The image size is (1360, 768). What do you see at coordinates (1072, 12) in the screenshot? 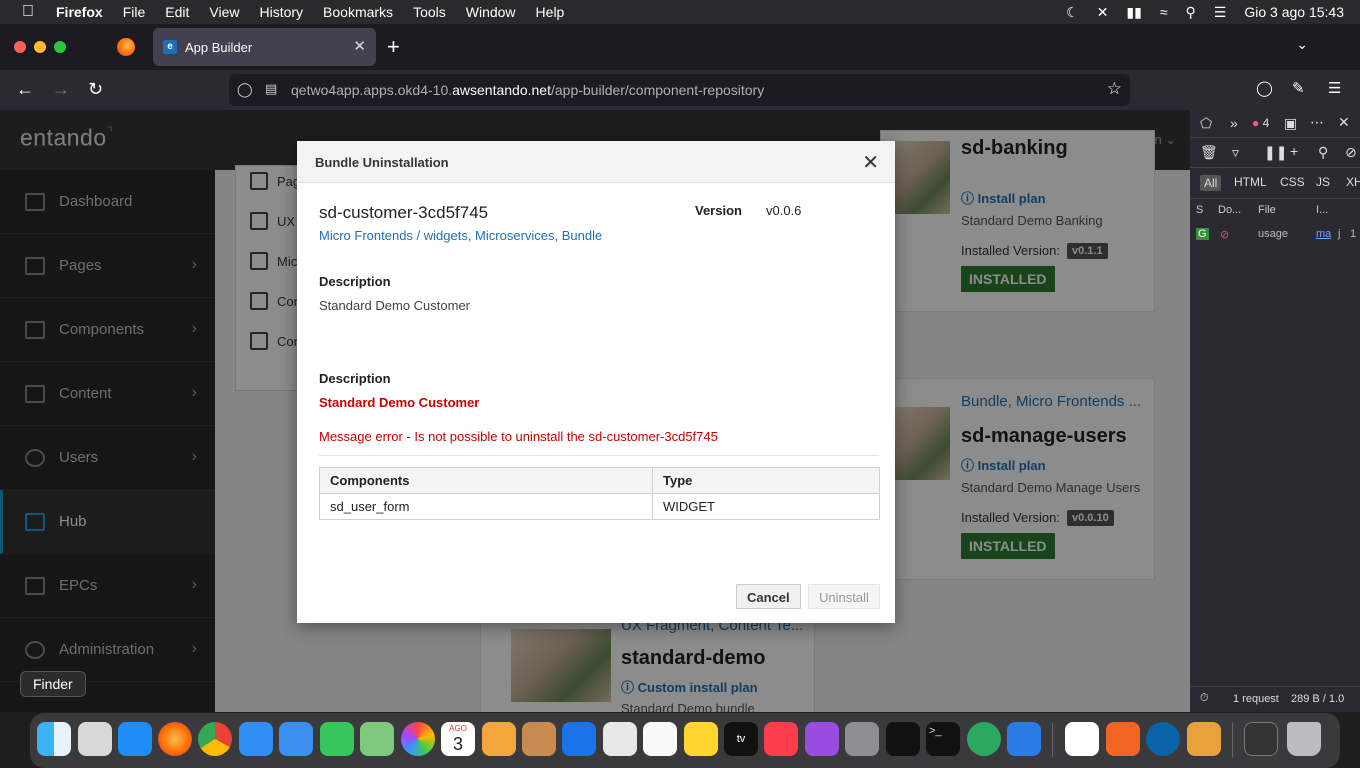
I see `moon-icon: ☾` at bounding box center [1072, 12].